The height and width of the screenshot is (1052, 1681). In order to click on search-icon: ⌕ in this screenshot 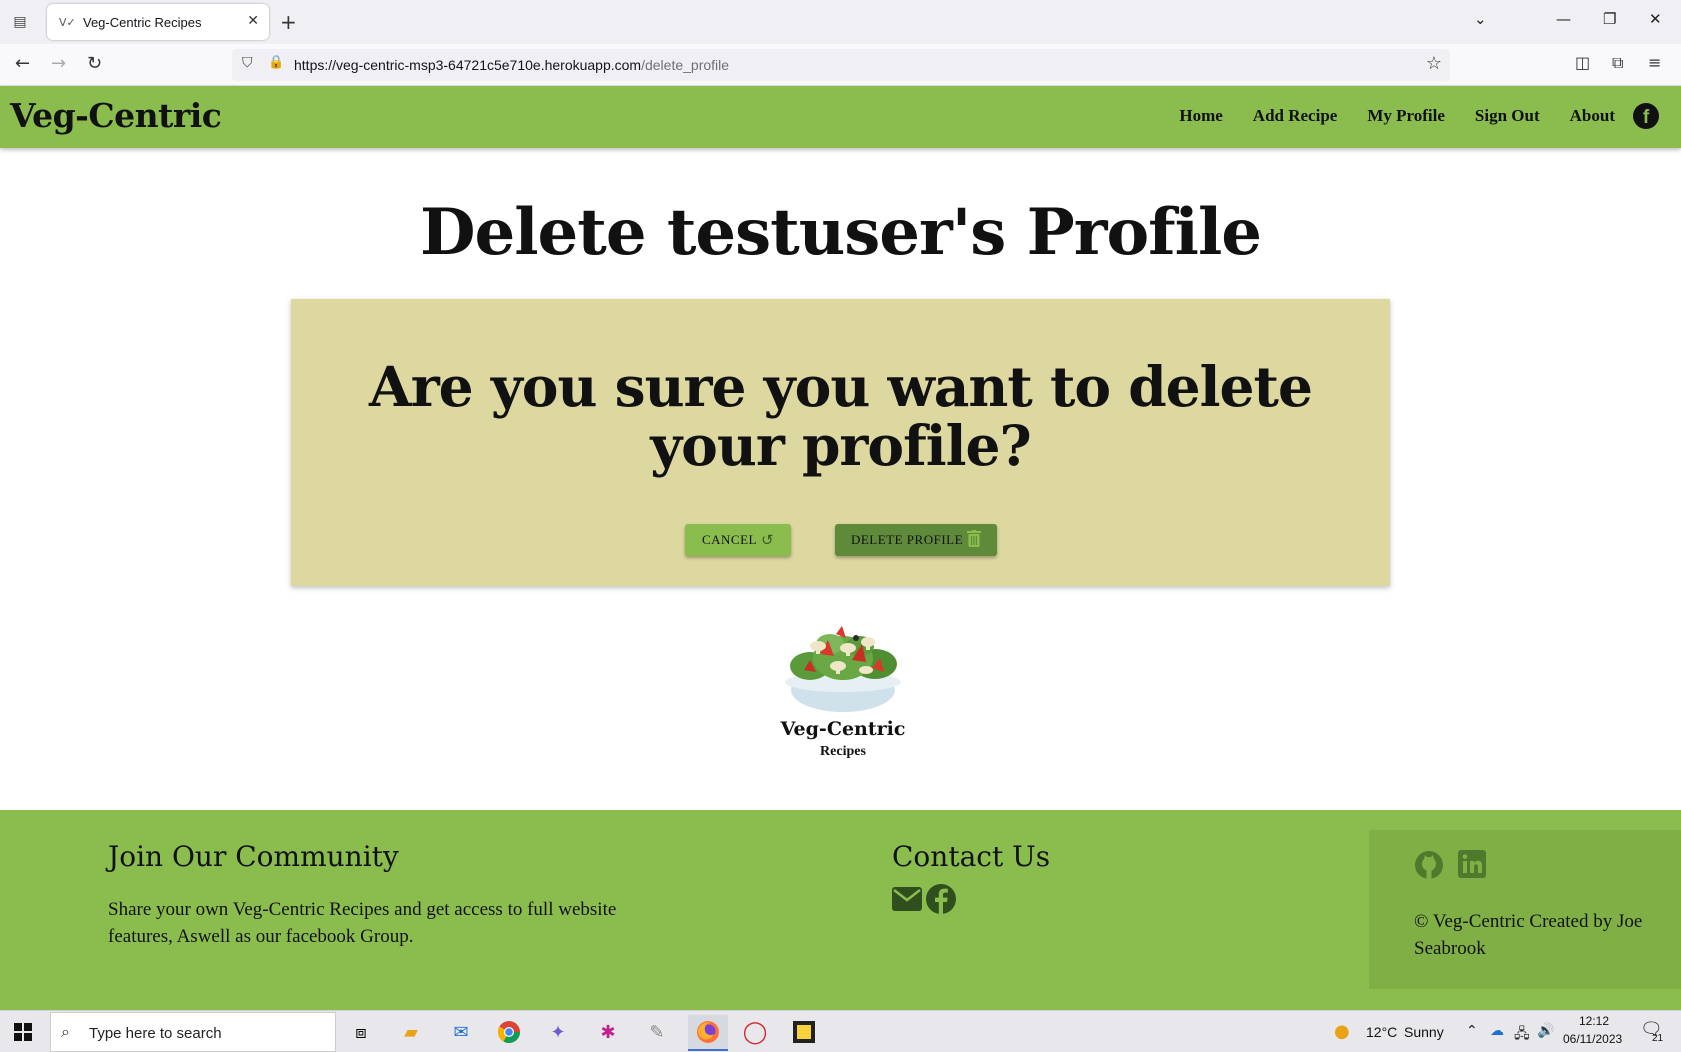, I will do `click(65, 1031)`.